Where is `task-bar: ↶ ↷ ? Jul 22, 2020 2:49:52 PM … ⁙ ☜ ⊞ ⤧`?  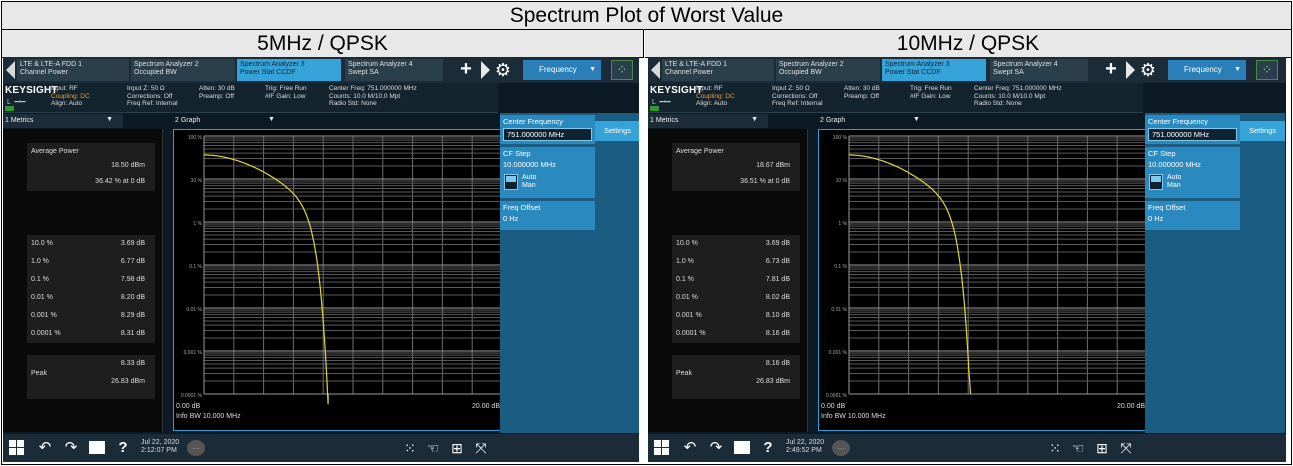 task-bar: ↶ ↷ ? Jul 22, 2020 2:49:52 PM … ⁙ ☜ ⊞ ⤧ is located at coordinates (967, 448).